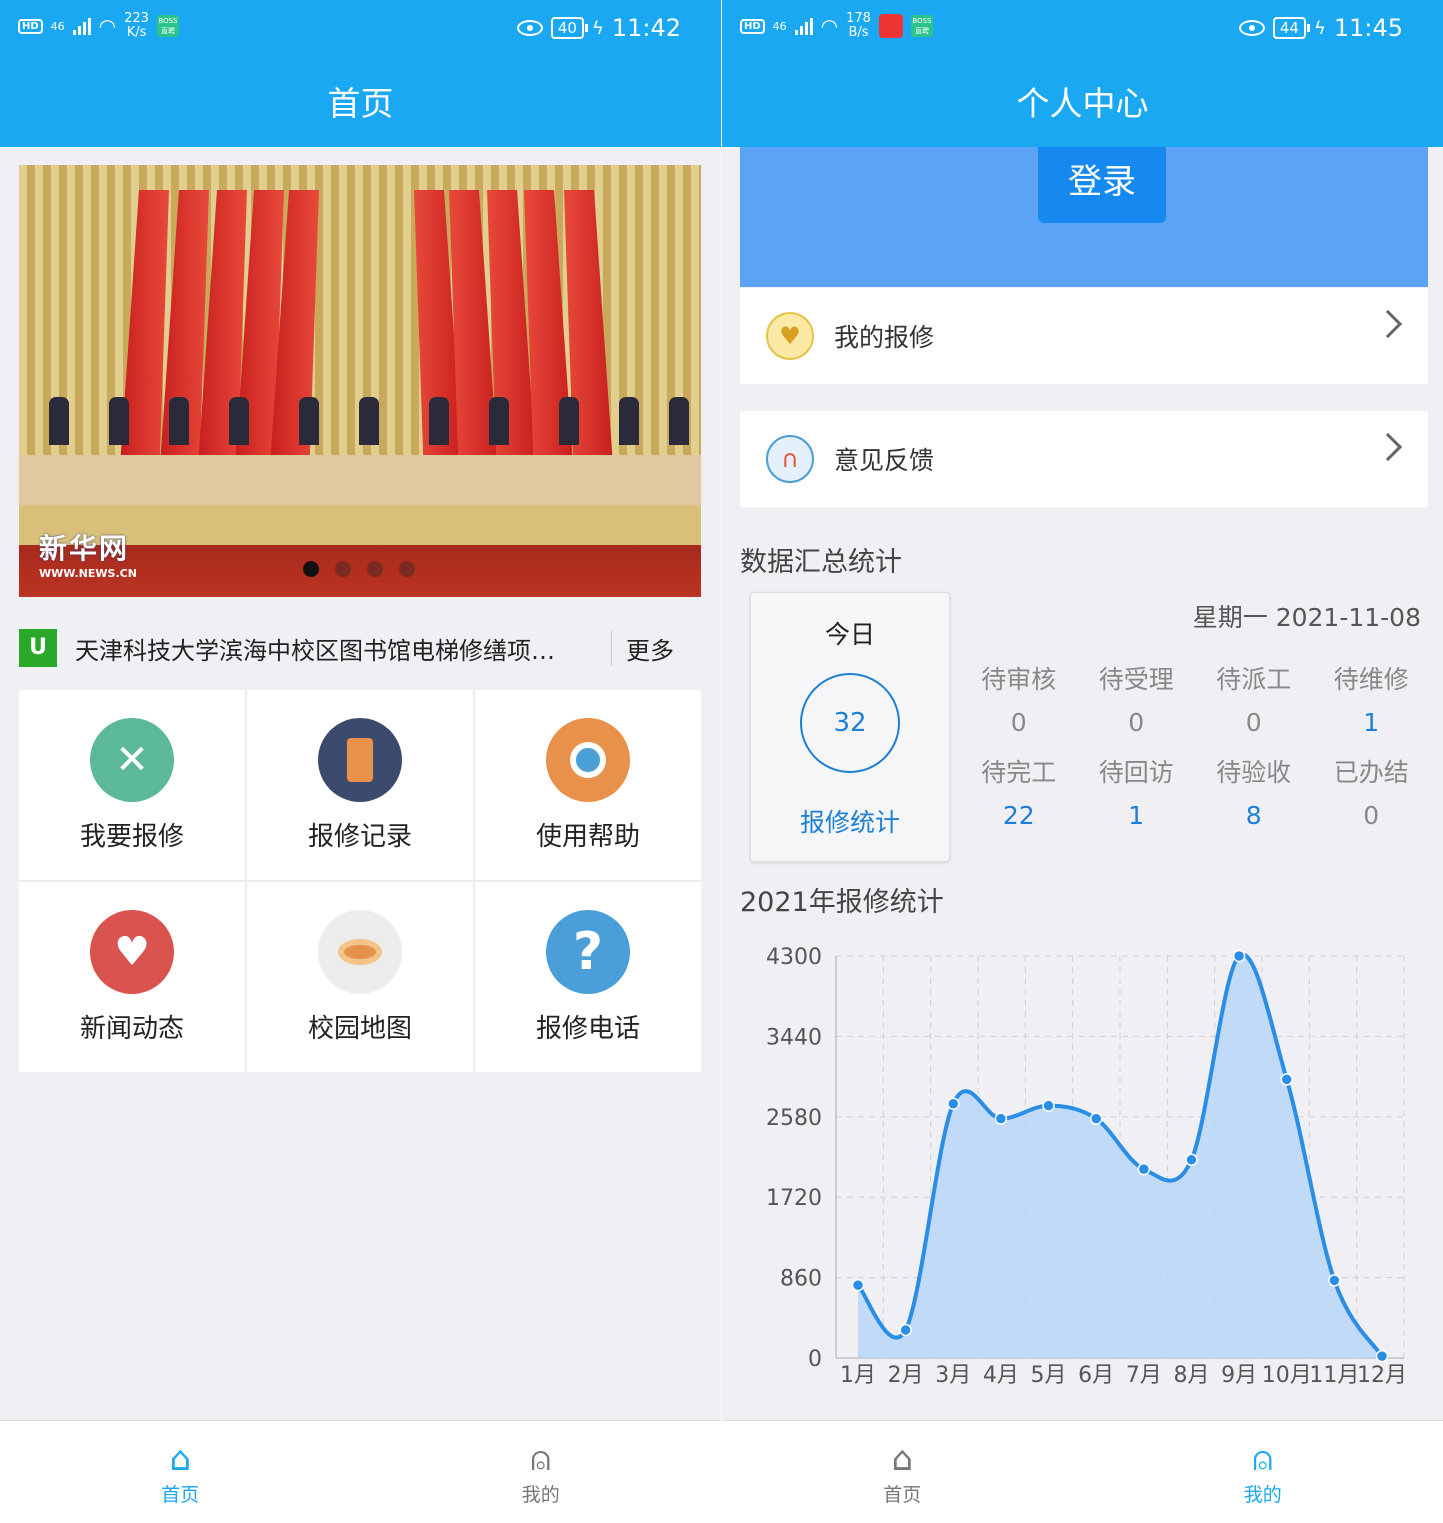 This screenshot has width=1443, height=1523. What do you see at coordinates (360, 881) in the screenshot?
I see `feature-grid: ✕ 我要报修 报修记录 使用帮助 ♥ 新闻动态 校园地图 ? 报修电话` at bounding box center [360, 881].